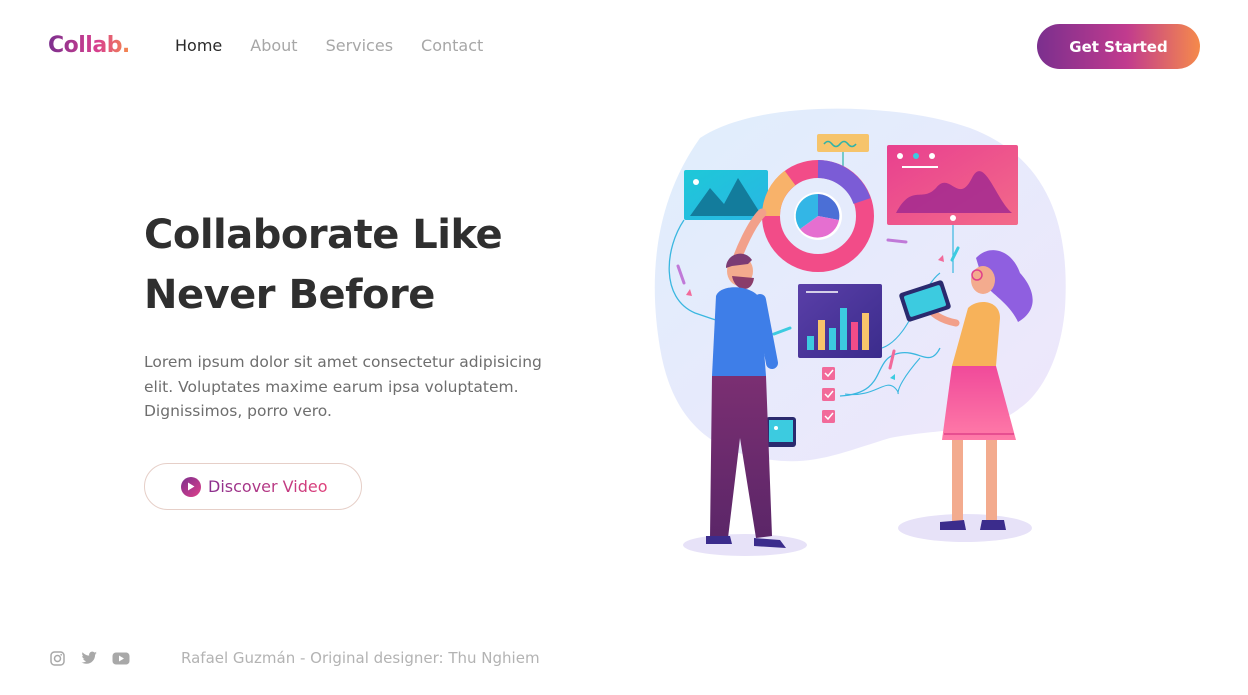 The width and height of the screenshot is (1248, 695). What do you see at coordinates (323, 235) in the screenshot?
I see `hero-title-line-1: Collaborate Like` at bounding box center [323, 235].